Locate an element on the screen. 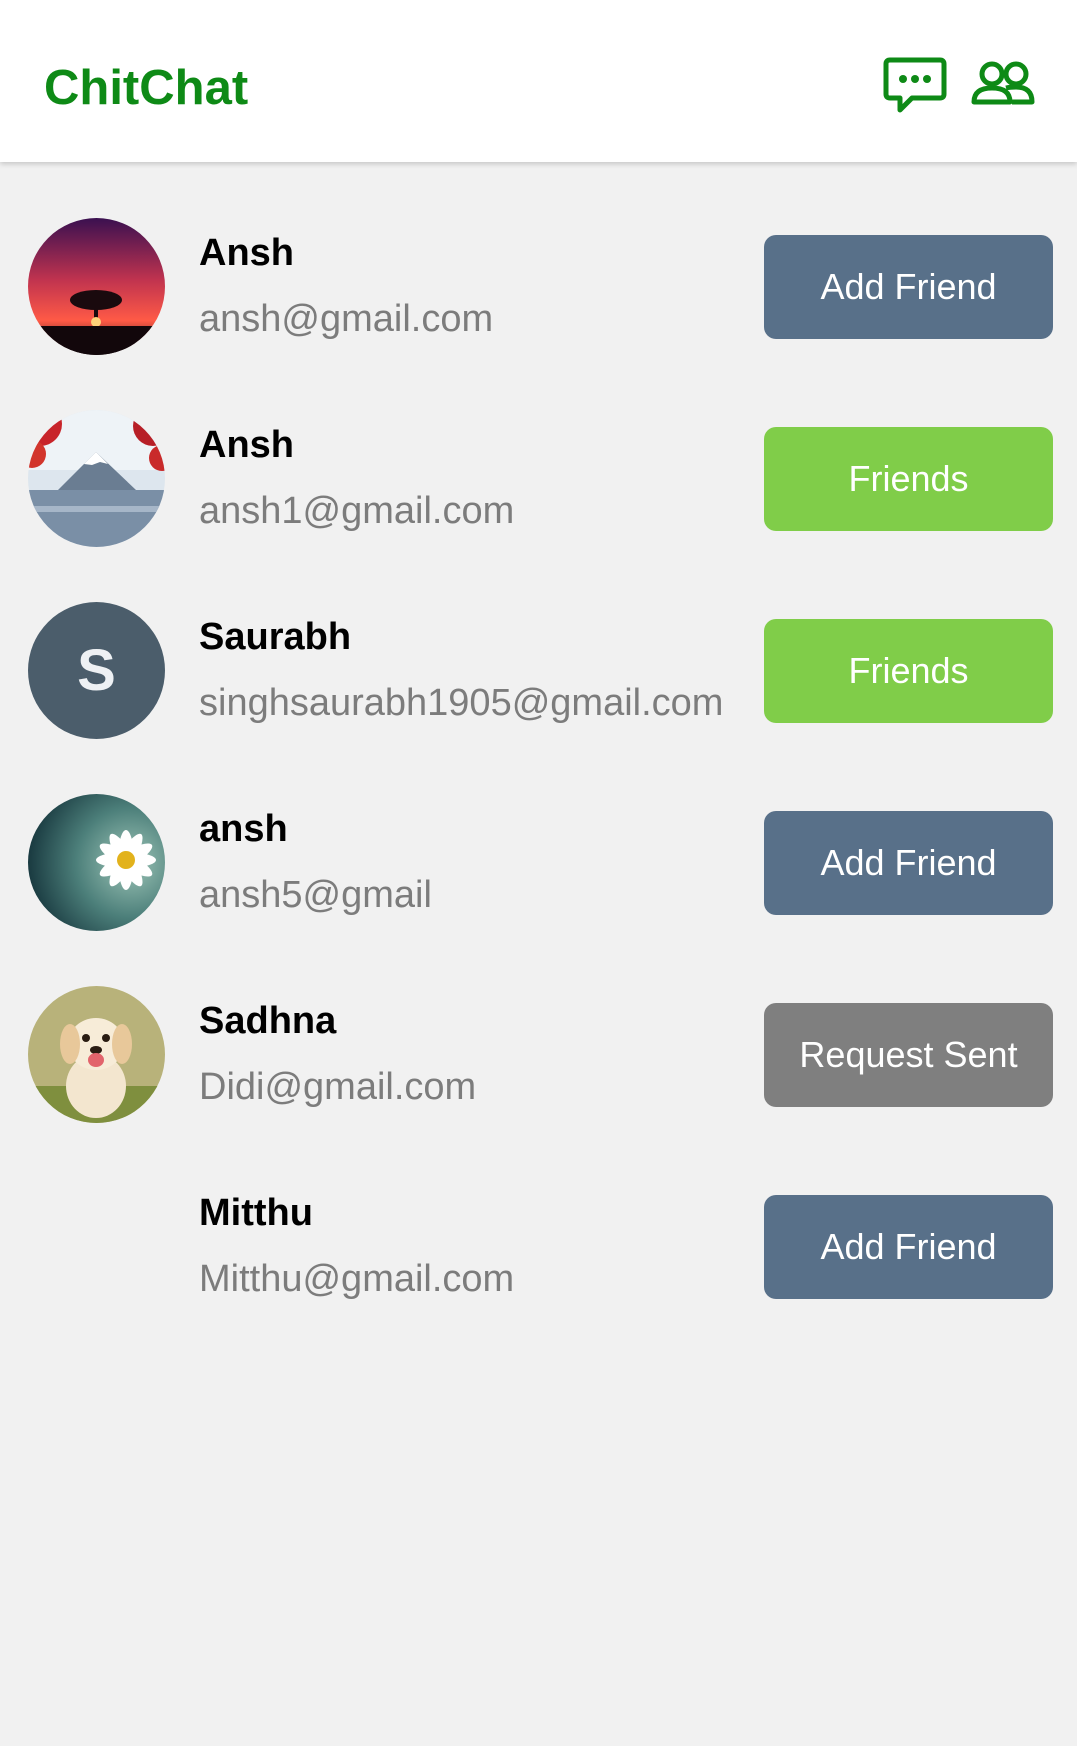  user-email: ansh1@gmail.com is located at coordinates (357, 511).